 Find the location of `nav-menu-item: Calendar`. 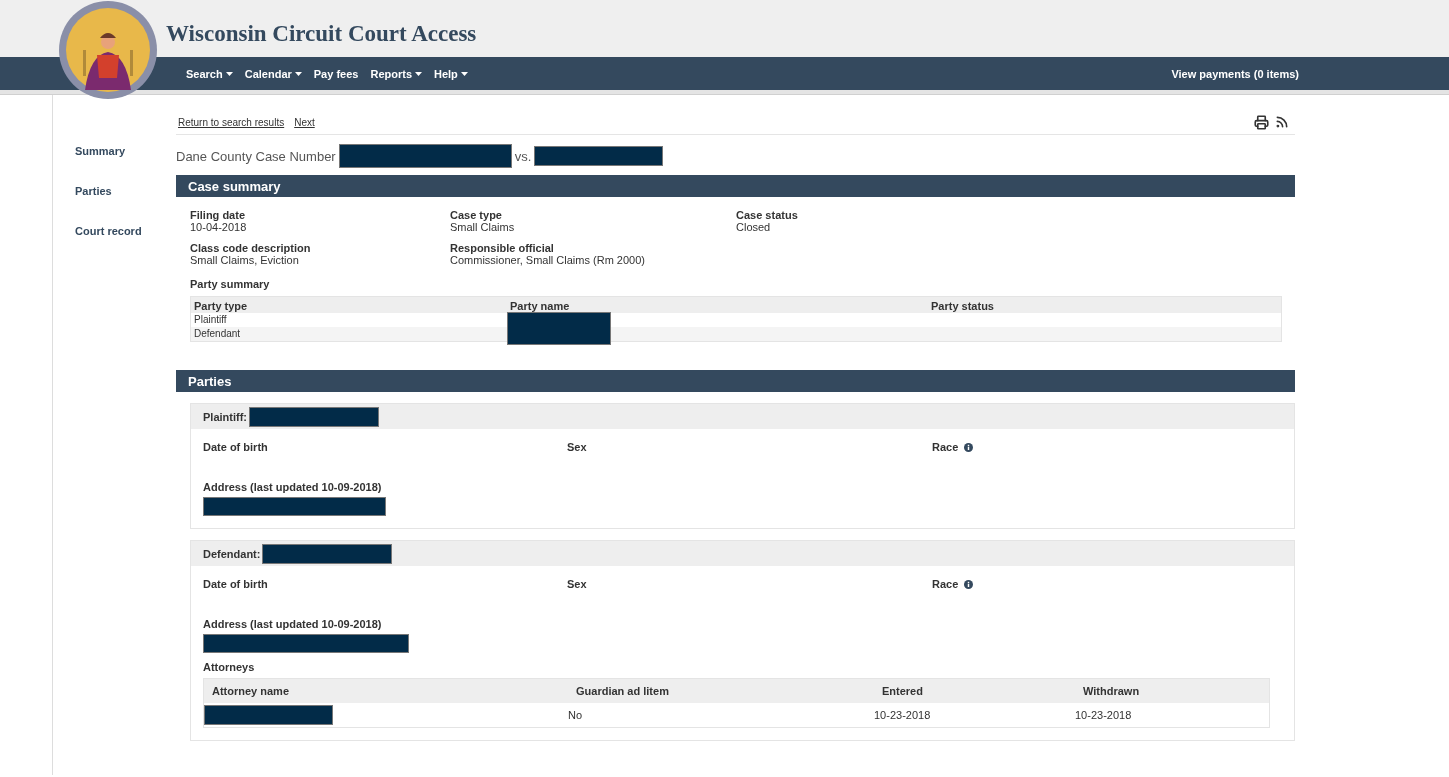

nav-menu-item: Calendar is located at coordinates (273, 73).